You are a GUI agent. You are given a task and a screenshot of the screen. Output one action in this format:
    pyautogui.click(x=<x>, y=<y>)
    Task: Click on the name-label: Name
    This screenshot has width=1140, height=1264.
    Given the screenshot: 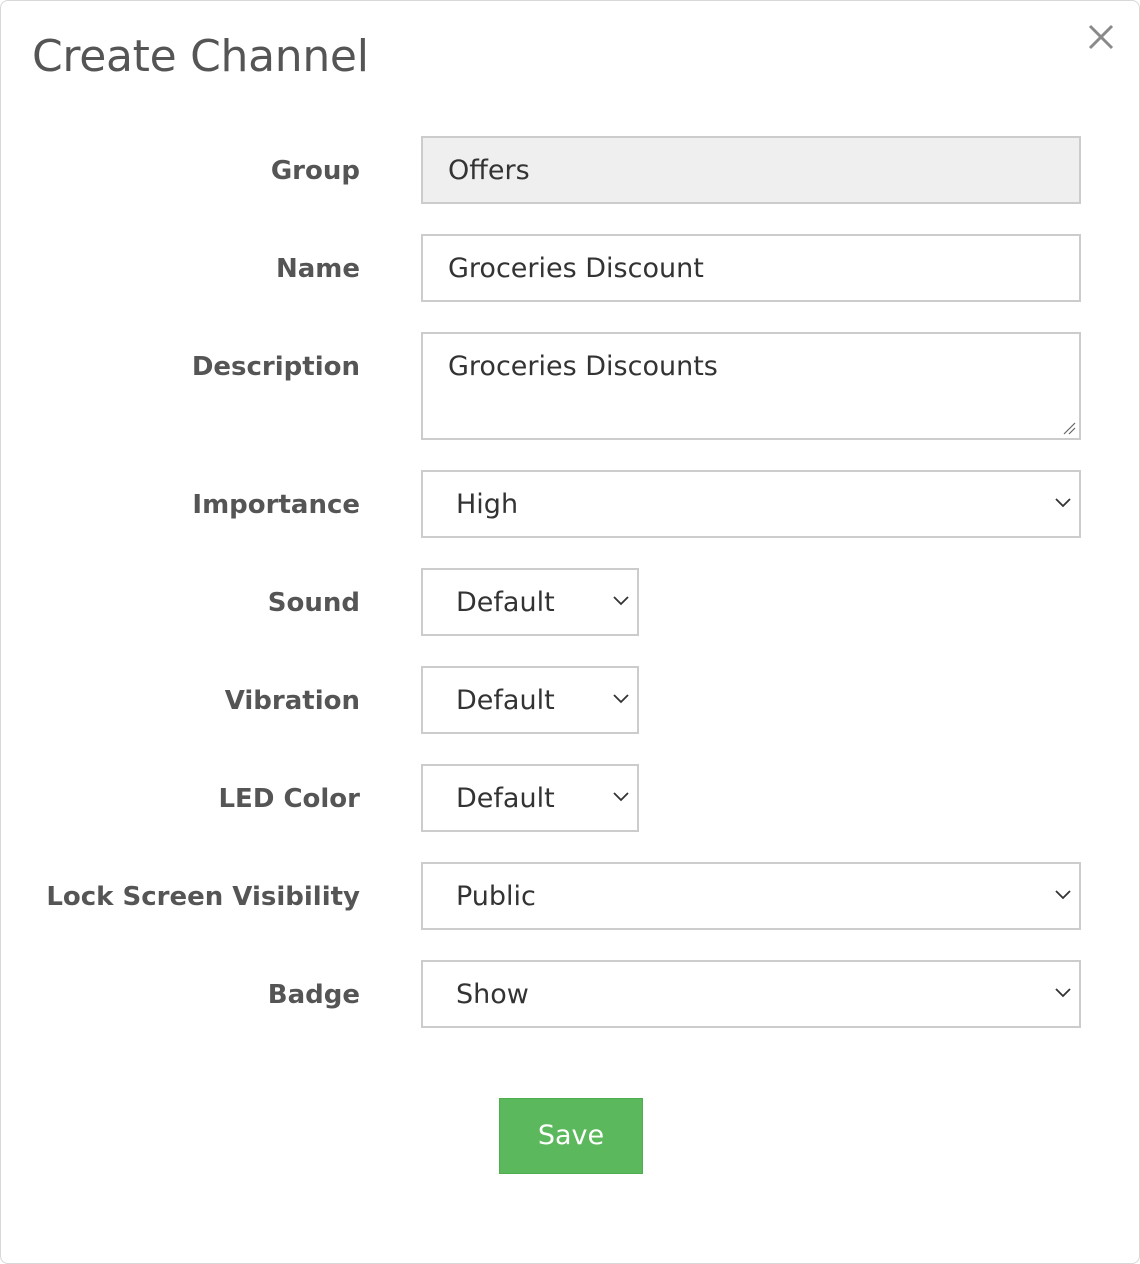 What is the action you would take?
    pyautogui.click(x=317, y=269)
    